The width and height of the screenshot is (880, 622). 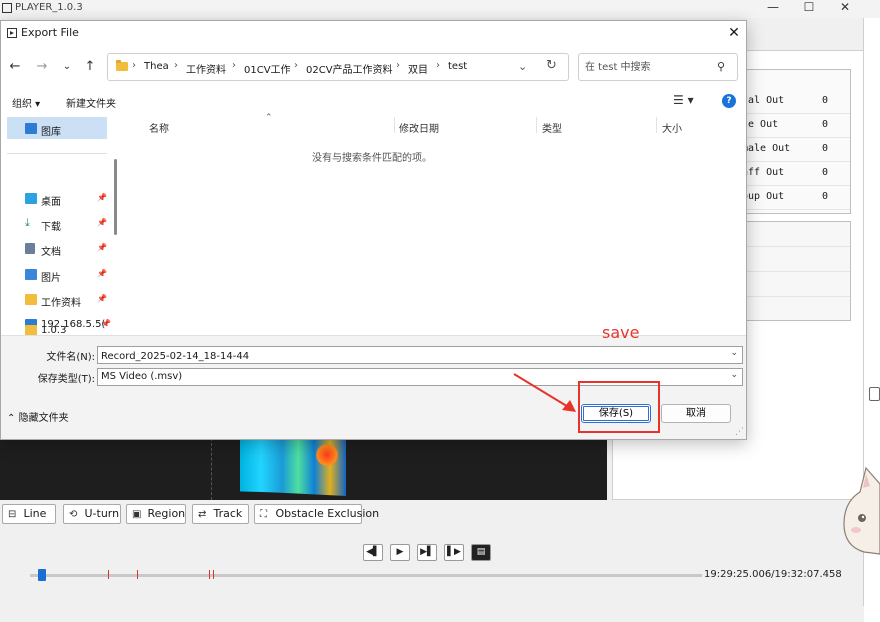 I want to click on timeline-track, so click(x=366, y=575).